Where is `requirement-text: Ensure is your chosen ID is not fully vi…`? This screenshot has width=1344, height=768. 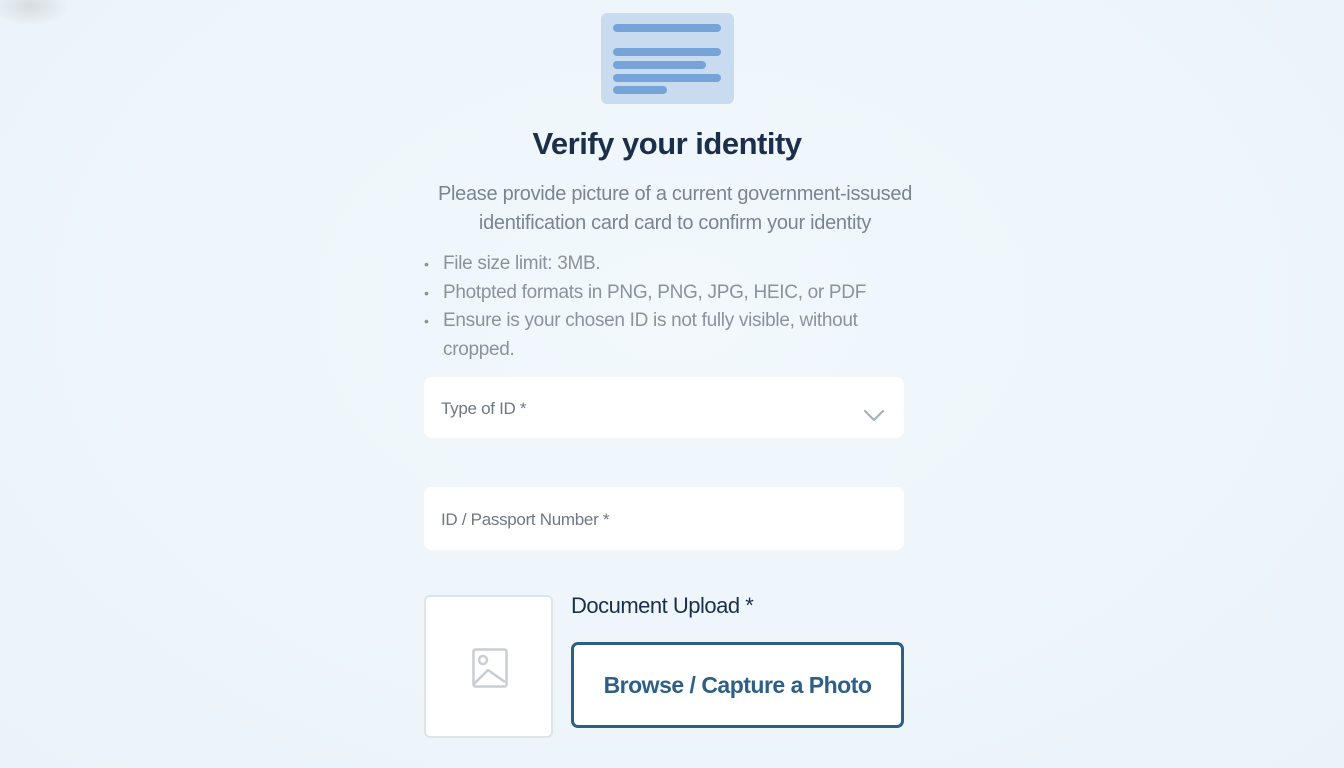 requirement-text: Ensure is your chosen ID is not fully vi… is located at coordinates (650, 335).